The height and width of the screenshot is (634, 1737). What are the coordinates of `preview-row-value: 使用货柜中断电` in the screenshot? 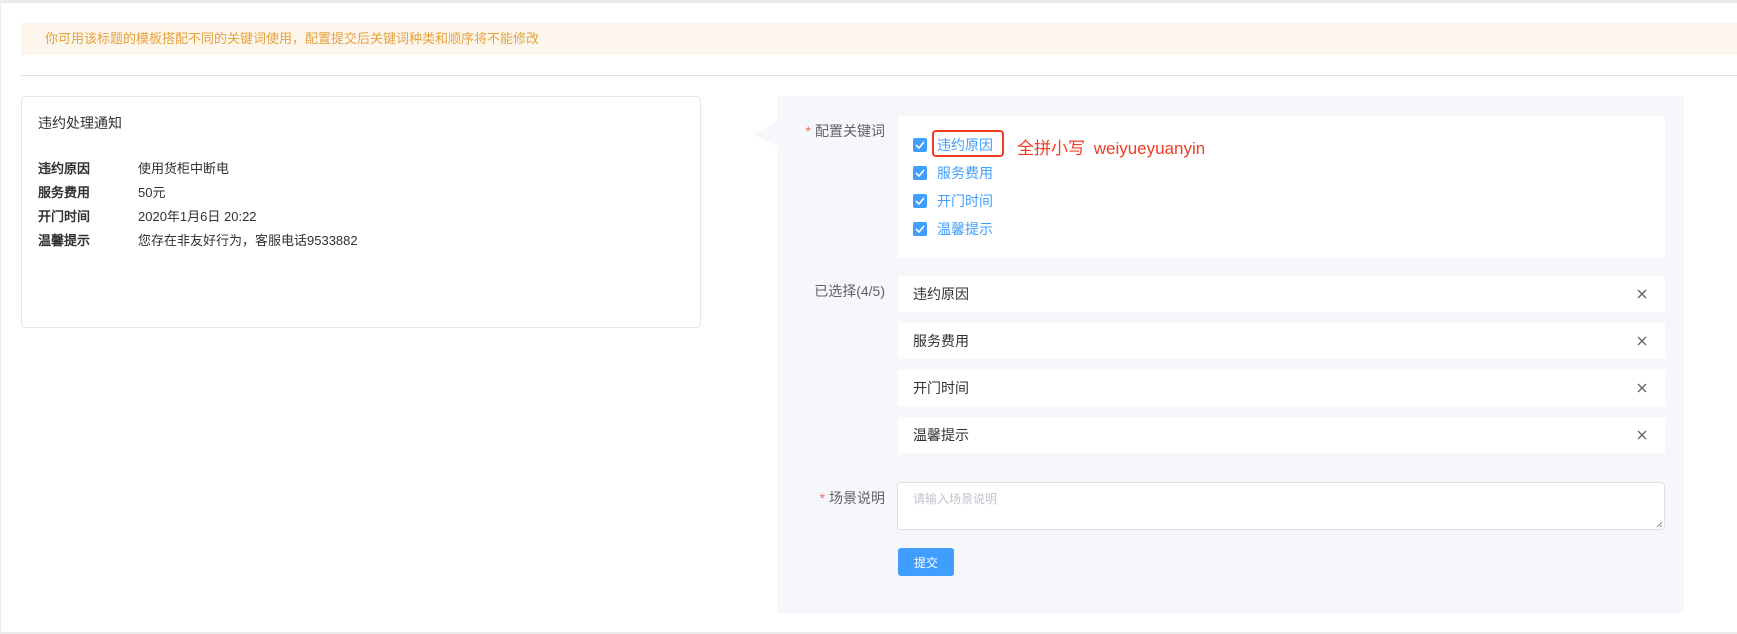 It's located at (184, 168).